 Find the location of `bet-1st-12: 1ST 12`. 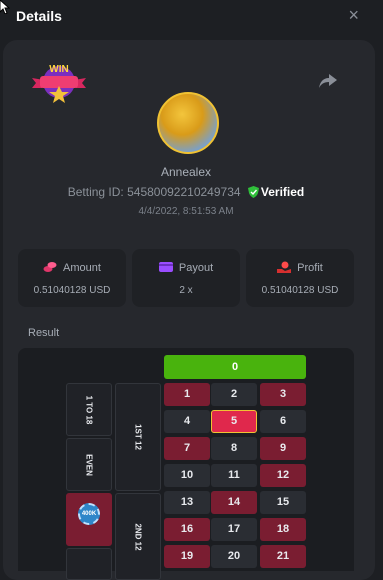

bet-1st-12: 1ST 12 is located at coordinates (138, 437).